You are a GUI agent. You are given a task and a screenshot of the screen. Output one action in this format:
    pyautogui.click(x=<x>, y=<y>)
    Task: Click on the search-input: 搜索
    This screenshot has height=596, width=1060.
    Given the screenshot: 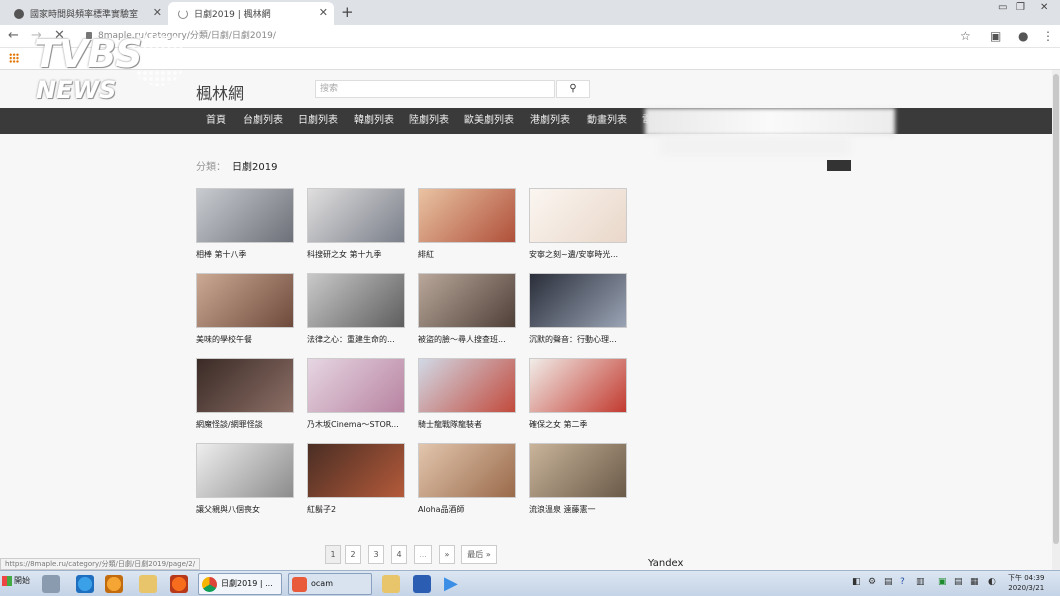 What is the action you would take?
    pyautogui.click(x=435, y=89)
    